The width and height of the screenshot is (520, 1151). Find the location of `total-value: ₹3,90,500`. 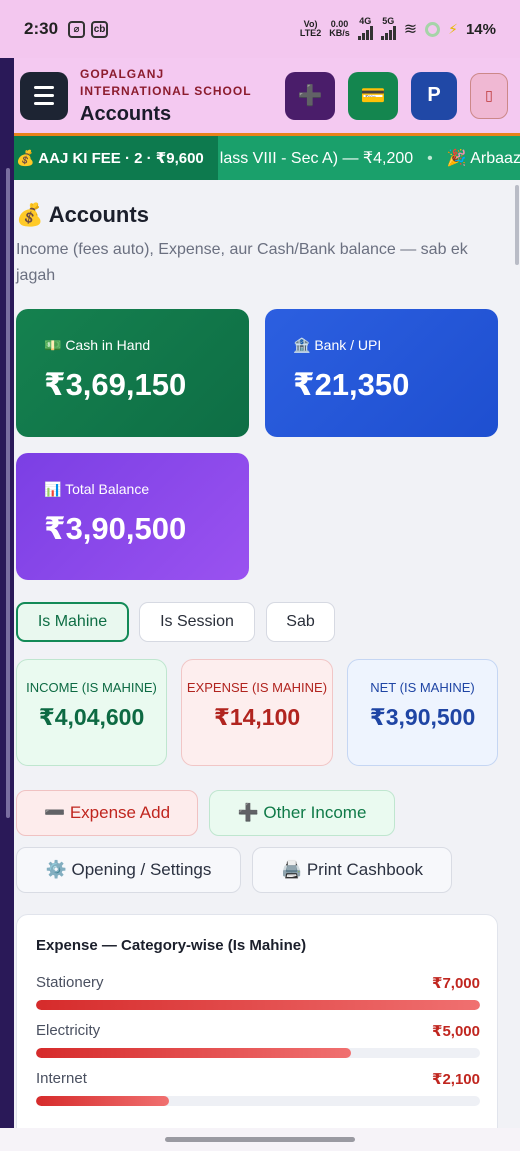

total-value: ₹3,90,500 is located at coordinates (115, 528).